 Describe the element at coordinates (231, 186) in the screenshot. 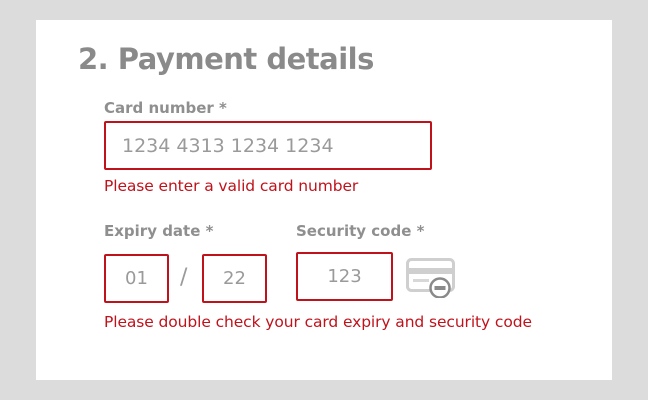

I see `card-number-error: Please enter a valid card number` at that location.